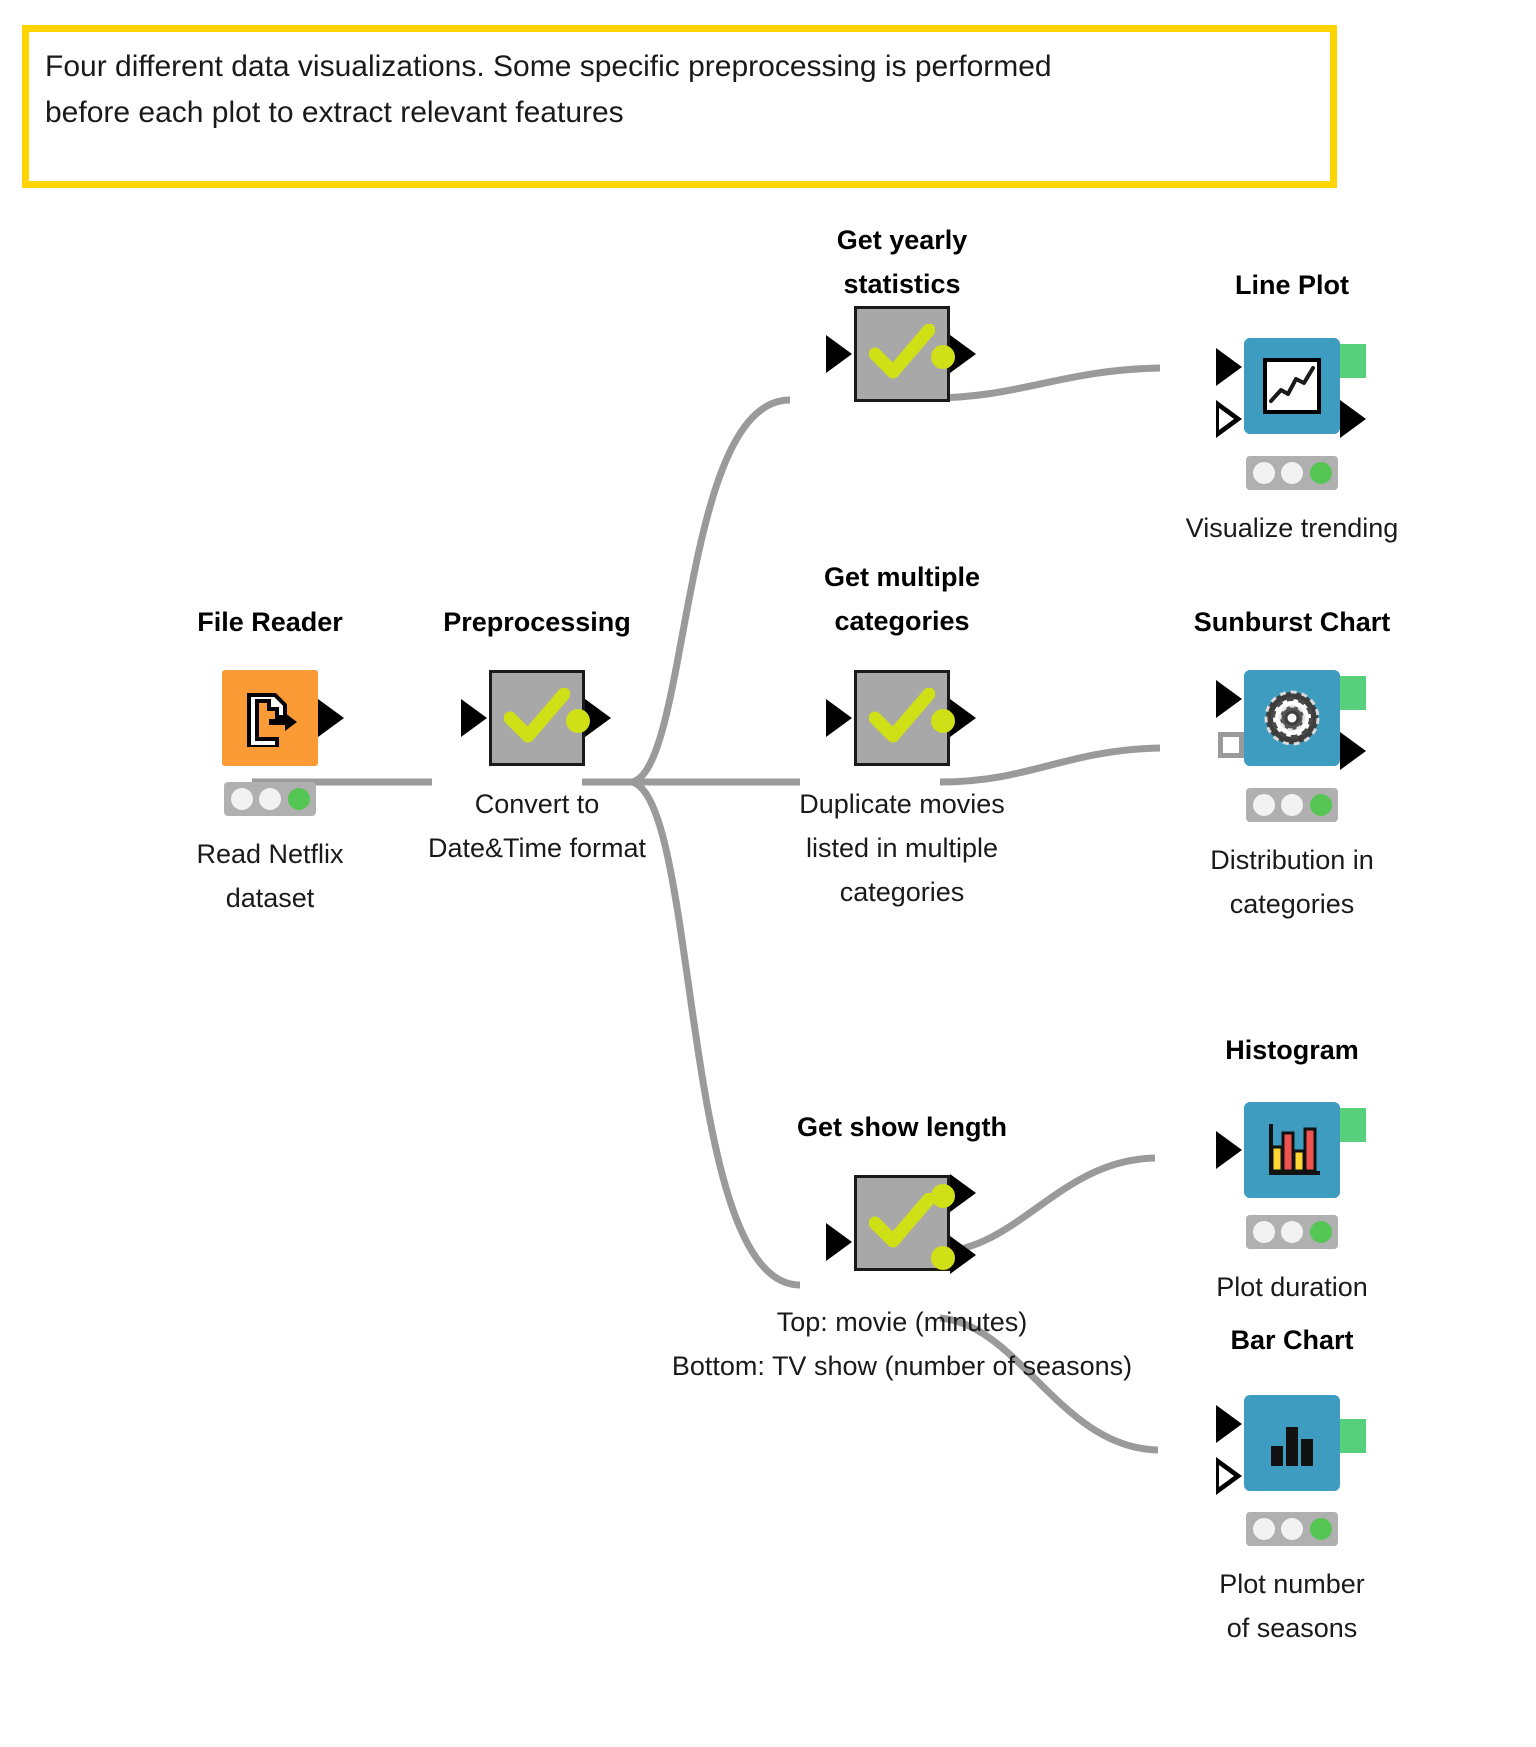  I want to click on line-plot-node-box, so click(1292, 386).